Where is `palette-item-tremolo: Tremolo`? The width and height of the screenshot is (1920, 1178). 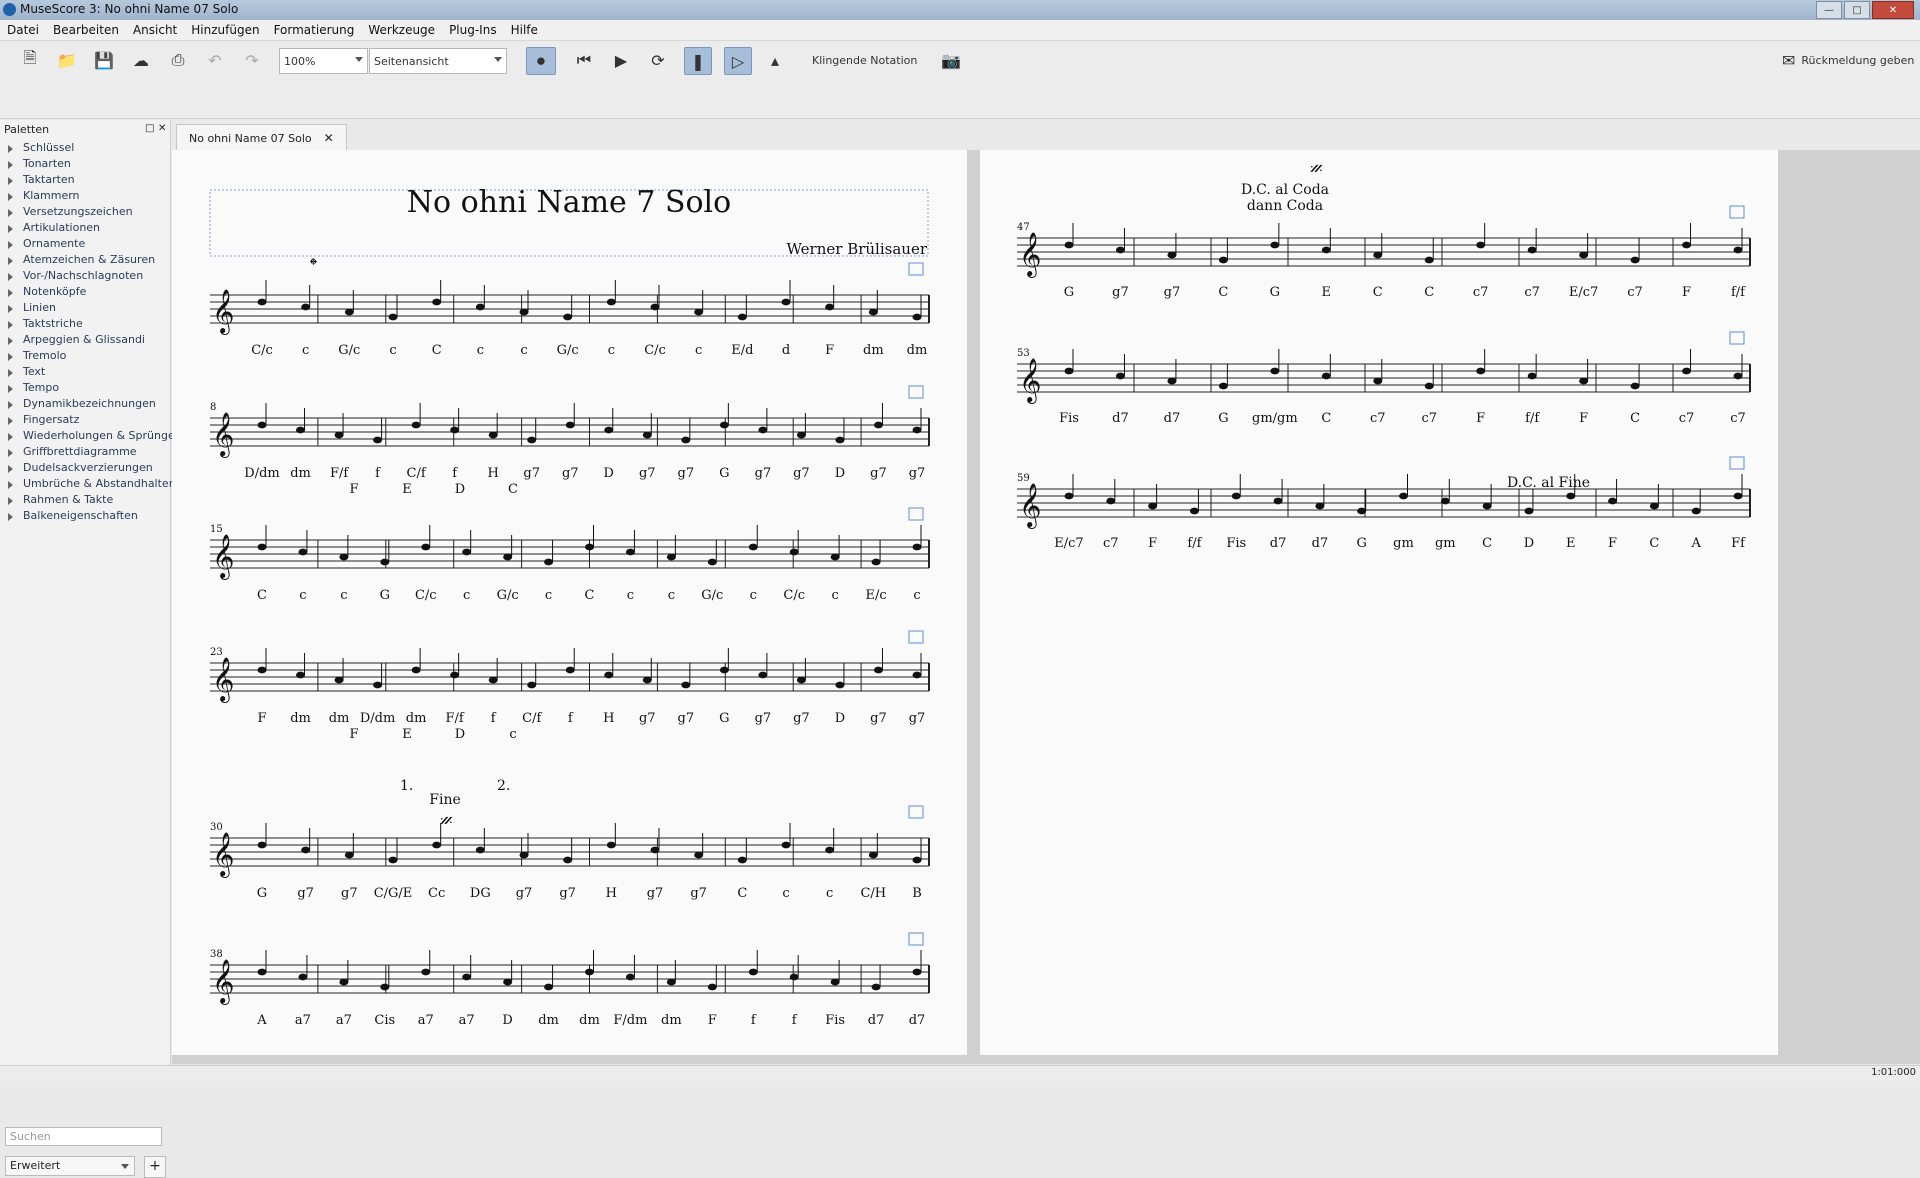
palette-item-tremolo: Tremolo is located at coordinates (87, 357).